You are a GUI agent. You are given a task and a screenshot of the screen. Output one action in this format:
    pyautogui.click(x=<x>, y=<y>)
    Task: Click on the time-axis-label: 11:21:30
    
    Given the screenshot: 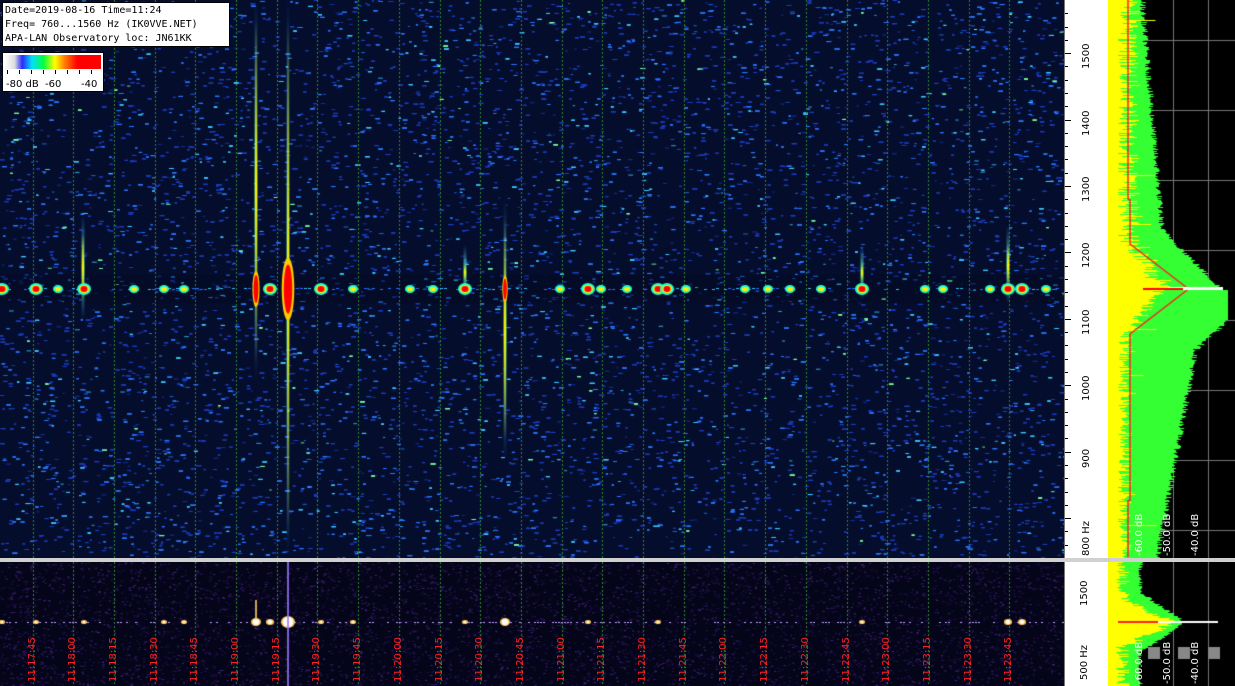 What is the action you would take?
    pyautogui.click(x=642, y=659)
    